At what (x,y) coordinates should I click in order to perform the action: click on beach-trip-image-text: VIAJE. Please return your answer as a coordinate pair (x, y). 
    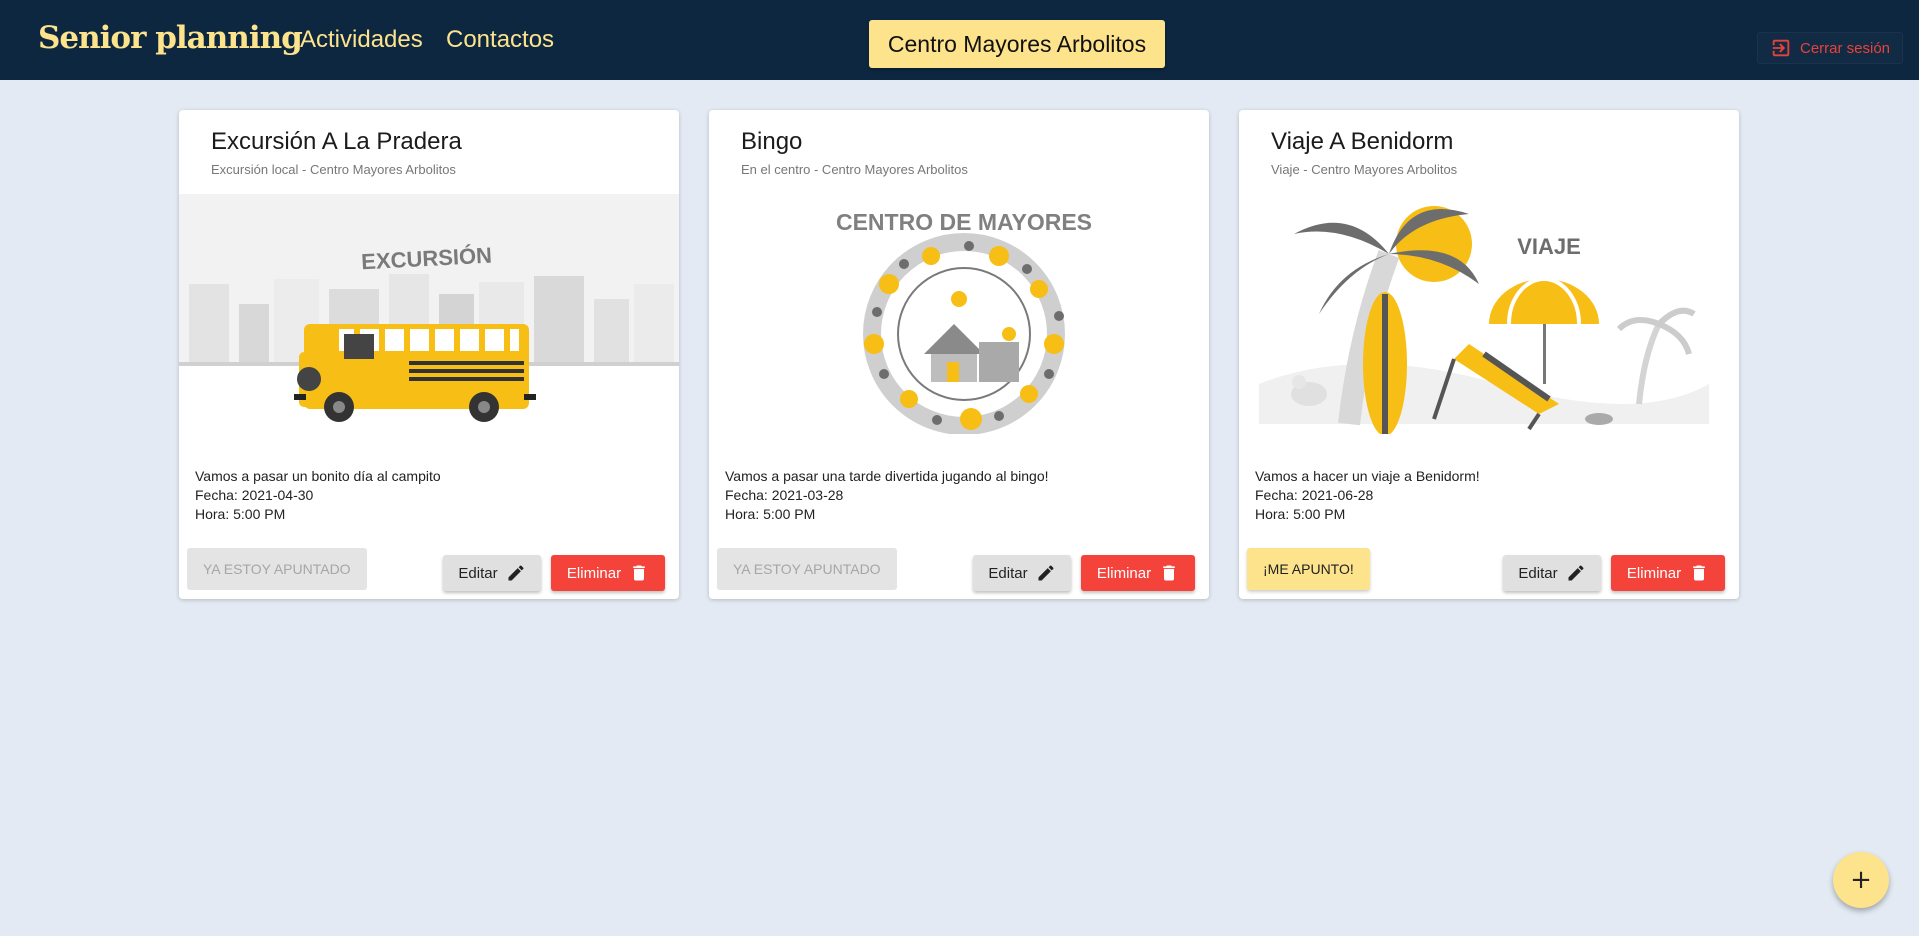
    Looking at the image, I should click on (1549, 246).